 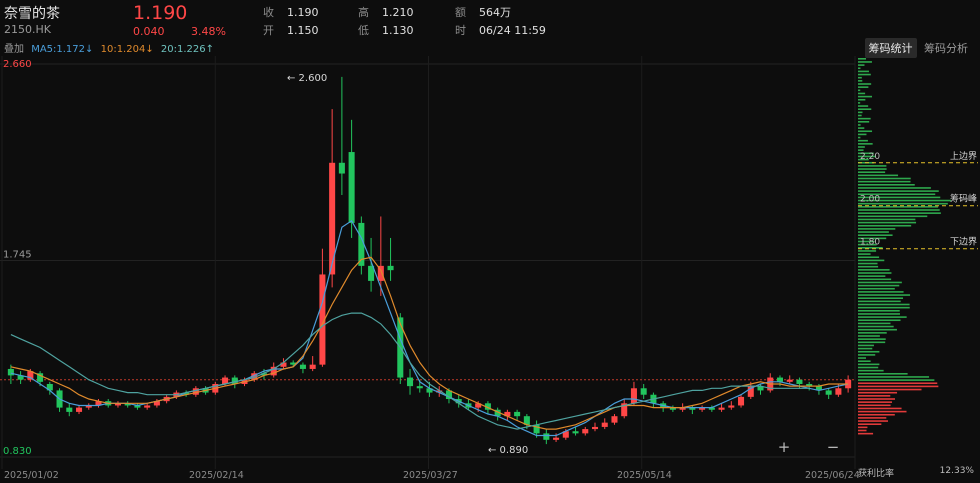 What do you see at coordinates (963, 242) in the screenshot?
I see `chip-lower-label: 下边界` at bounding box center [963, 242].